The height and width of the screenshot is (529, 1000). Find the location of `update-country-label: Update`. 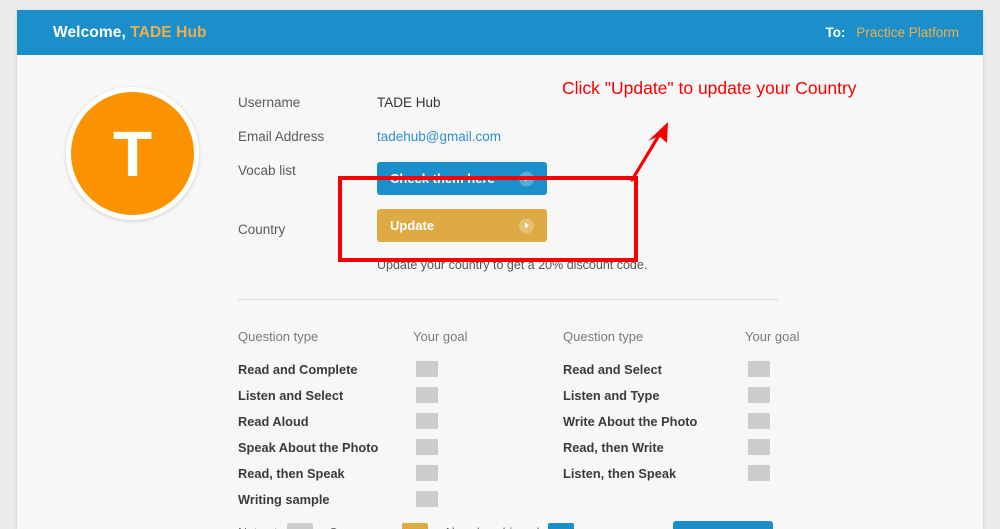

update-country-label: Update is located at coordinates (412, 225).